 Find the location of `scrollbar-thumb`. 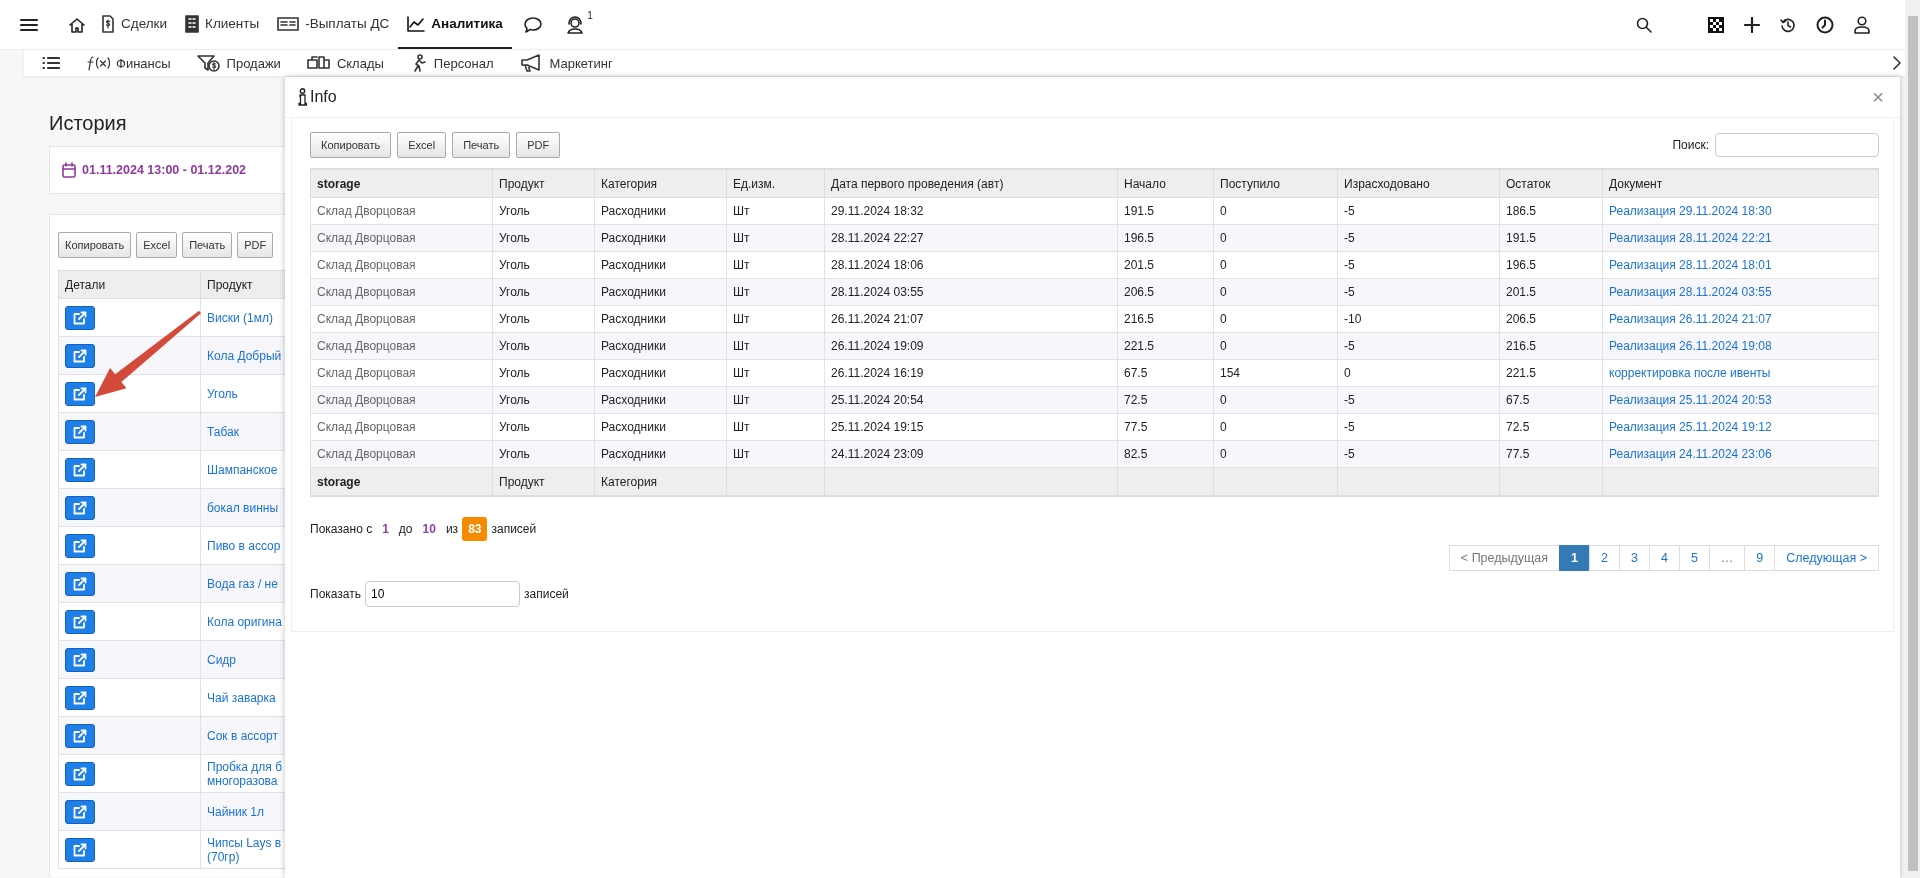

scrollbar-thumb is located at coordinates (1913, 443).